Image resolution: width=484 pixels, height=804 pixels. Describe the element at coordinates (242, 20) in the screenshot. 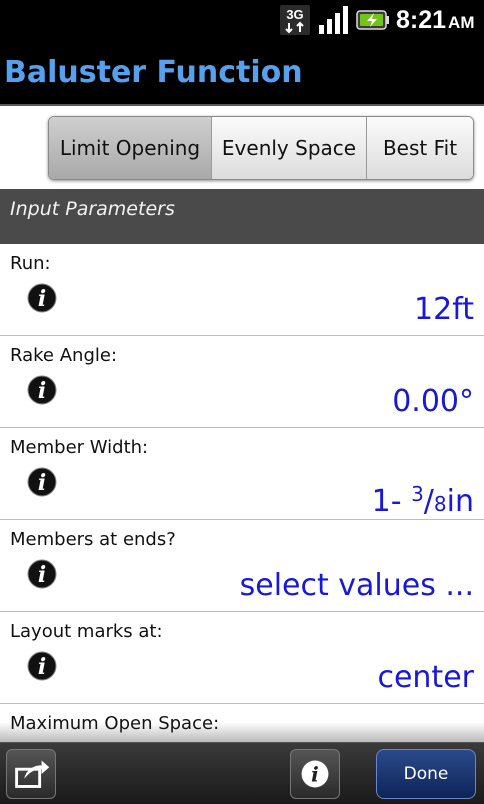

I see `status-bar: 3G 8:21 AM` at that location.